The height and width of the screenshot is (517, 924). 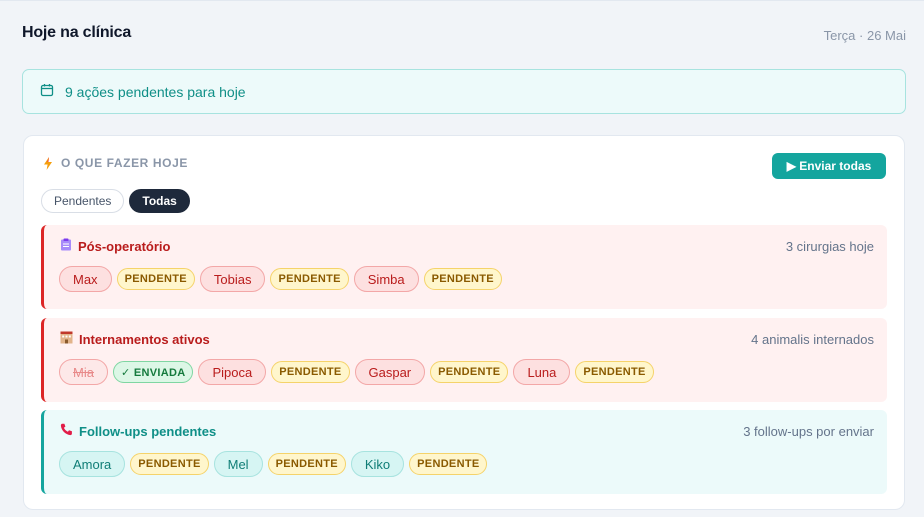 What do you see at coordinates (83, 201) in the screenshot?
I see `filter-pending: Pendentes` at bounding box center [83, 201].